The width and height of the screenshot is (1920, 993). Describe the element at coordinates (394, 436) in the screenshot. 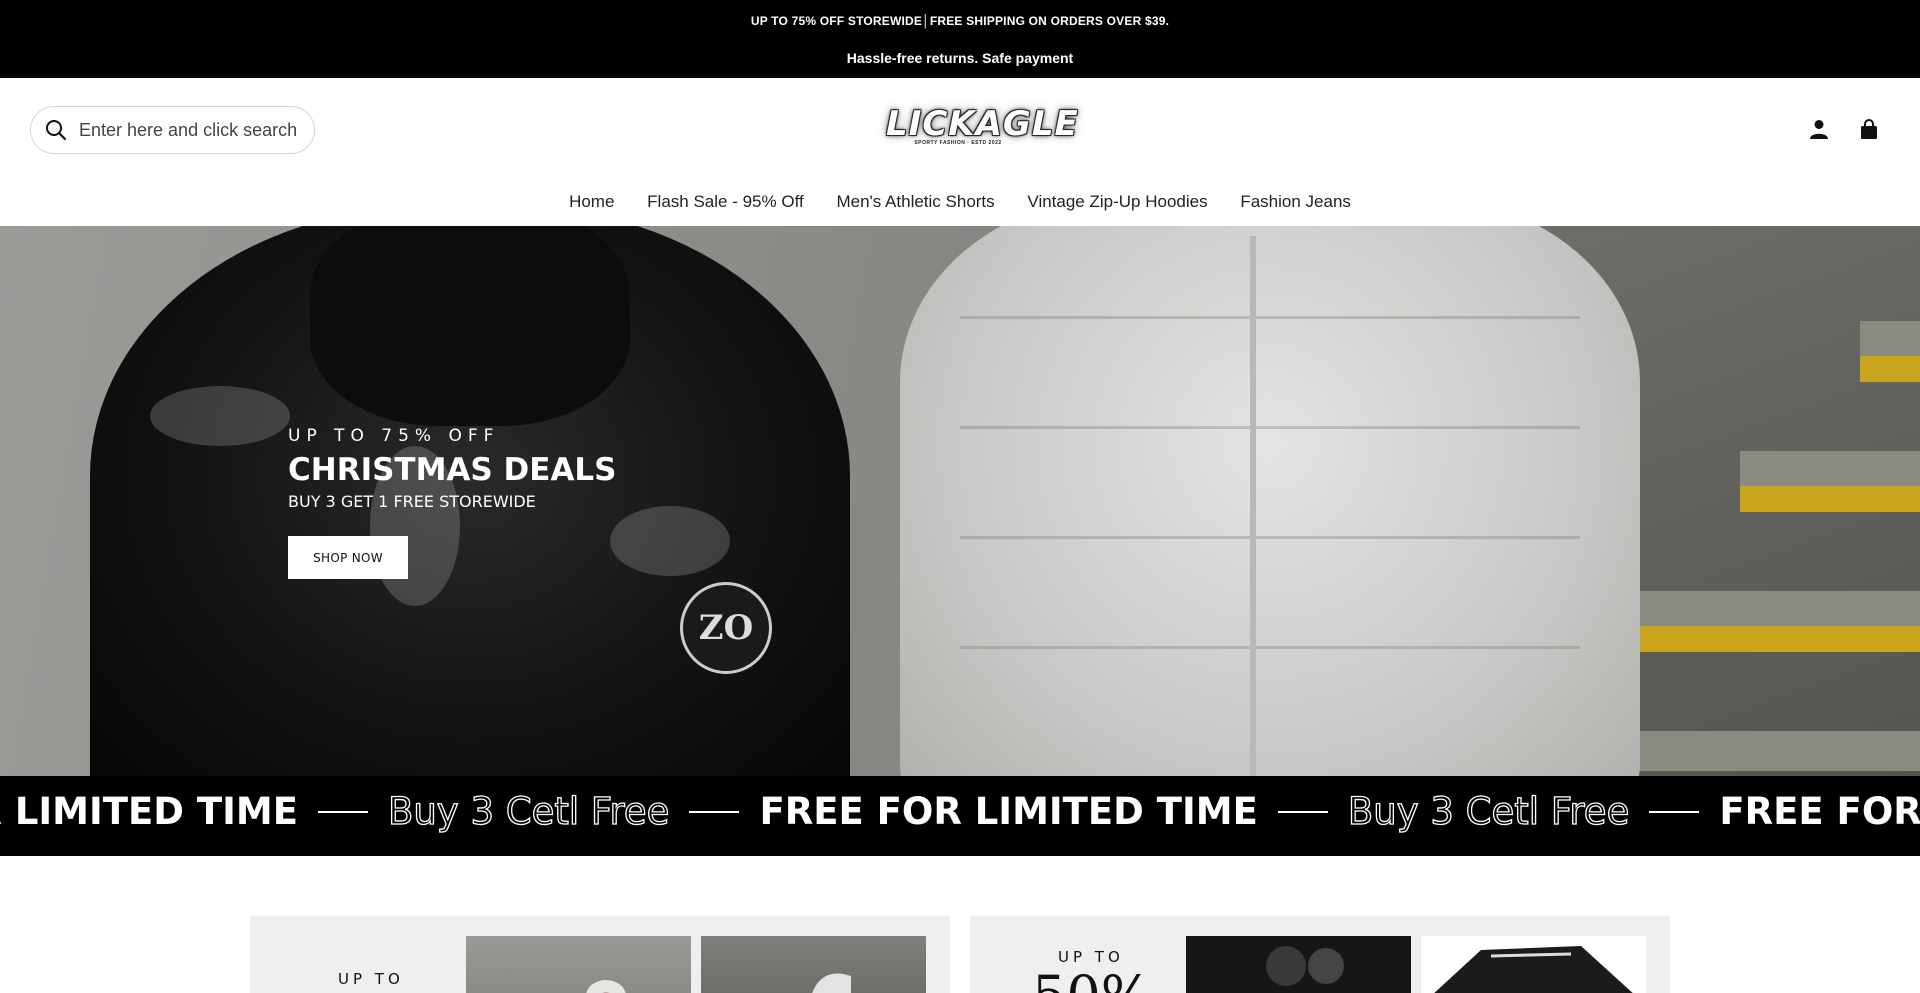

I see `hero-eyebrow: UP TO 75% OFF` at that location.